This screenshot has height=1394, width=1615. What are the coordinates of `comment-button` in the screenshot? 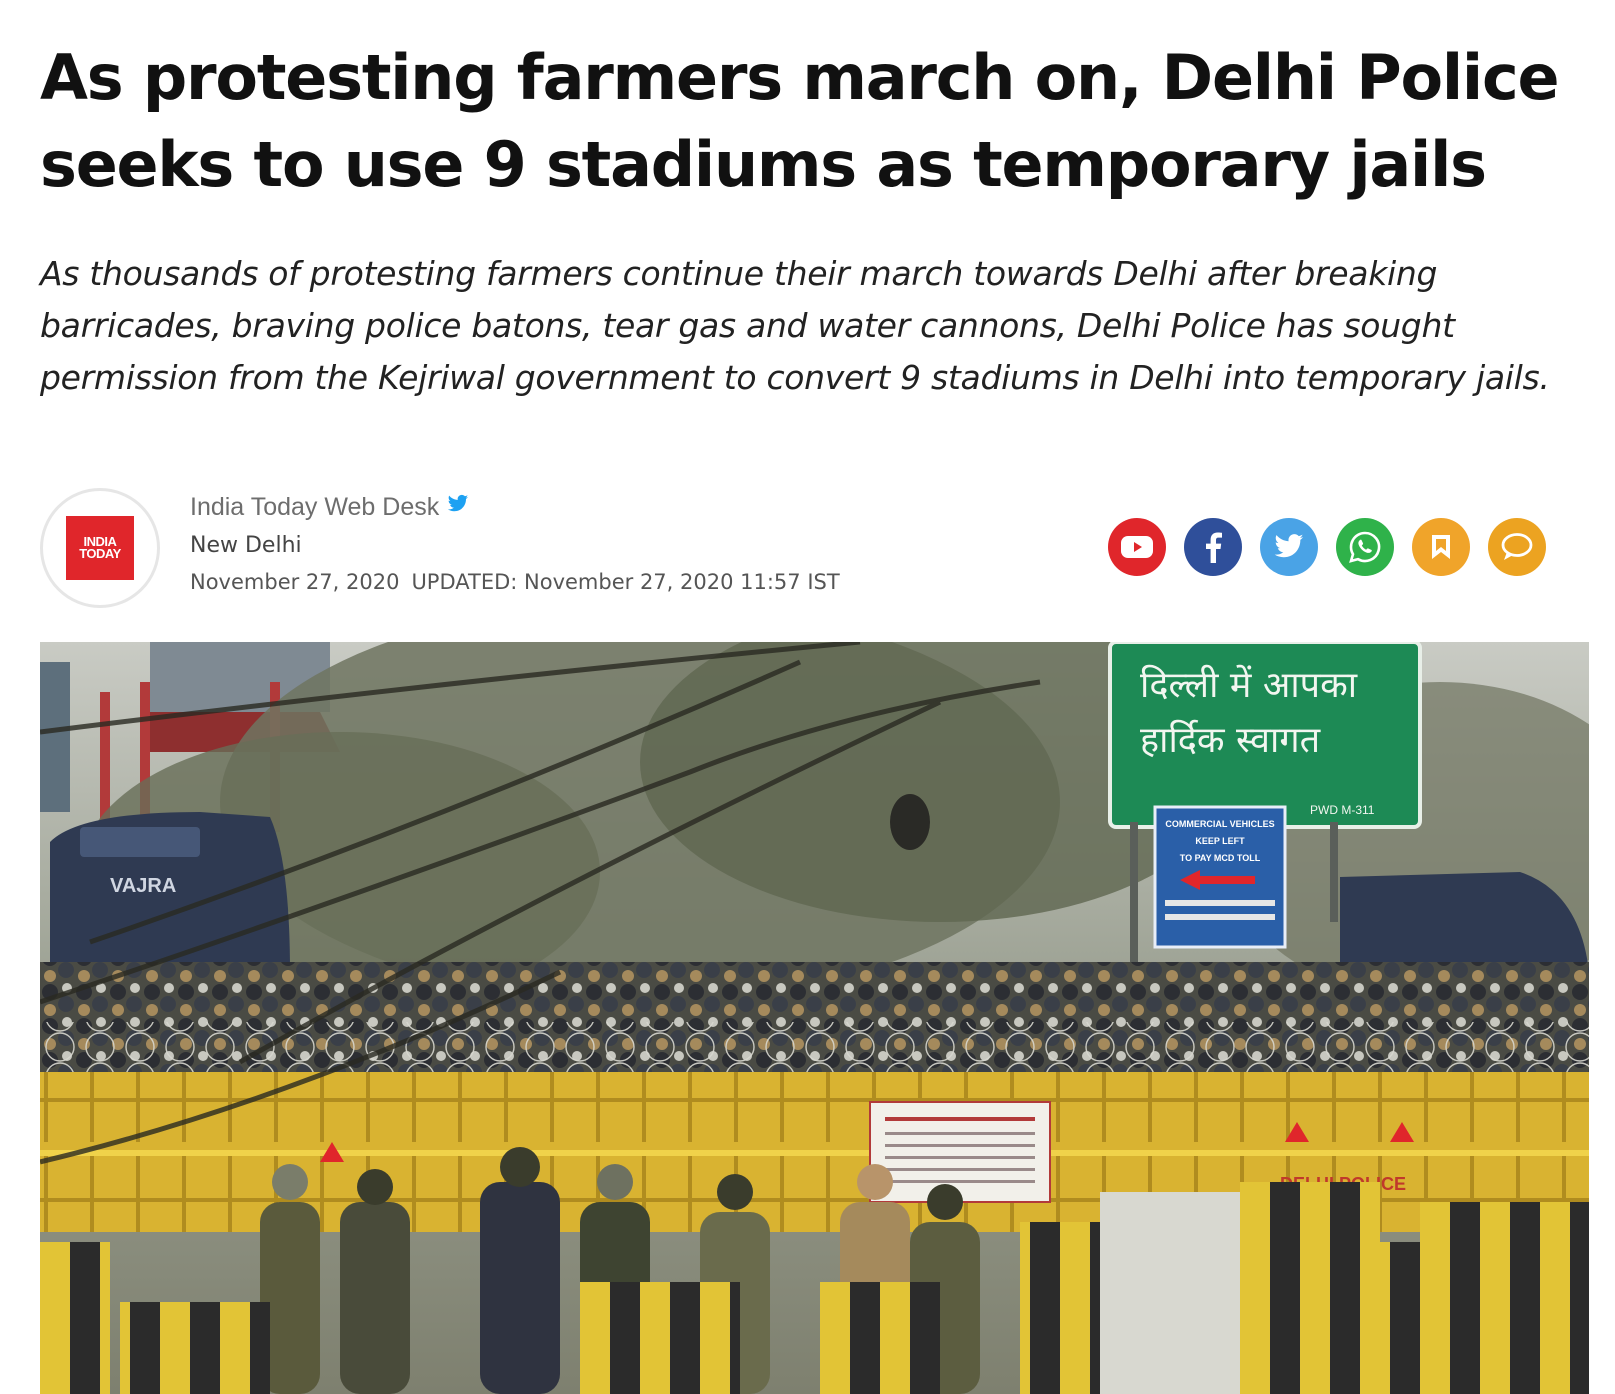 It's located at (1517, 547).